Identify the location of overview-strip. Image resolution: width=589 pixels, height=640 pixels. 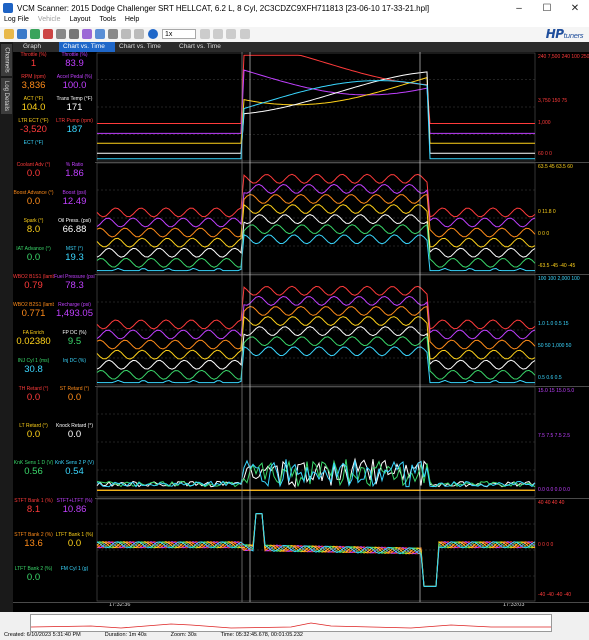
(291, 623).